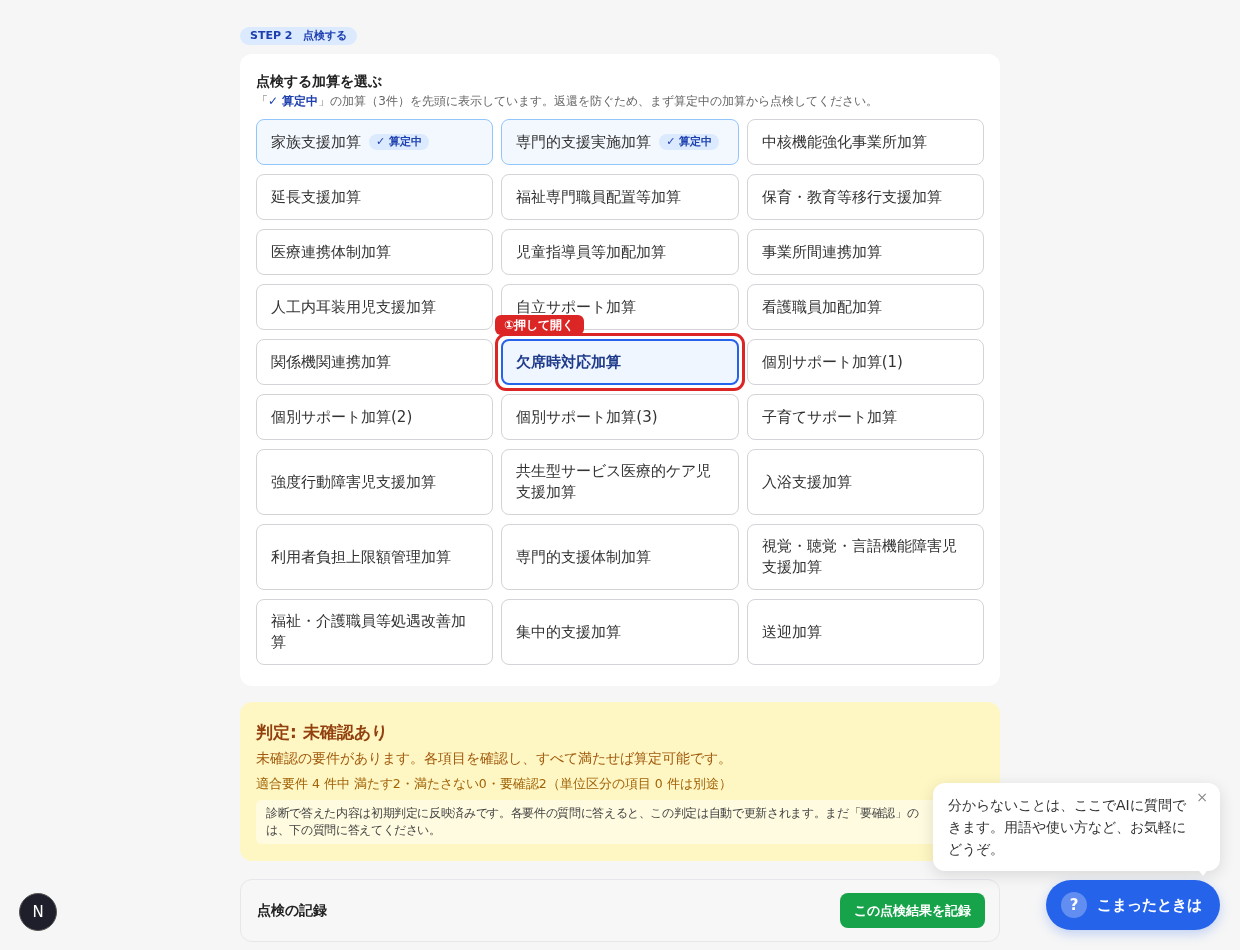 This screenshot has height=950, width=1240. What do you see at coordinates (494, 758) in the screenshot?
I see `verdict-message: 未確認の要件があります。各項目を確認し、すべて満たせば算定可能です。` at bounding box center [494, 758].